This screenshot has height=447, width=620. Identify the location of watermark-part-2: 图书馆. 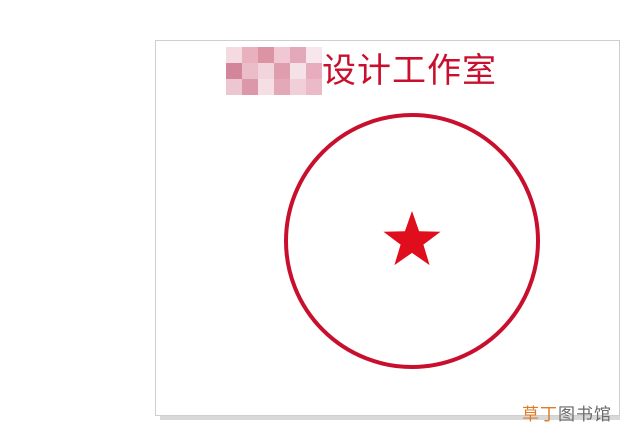
(585, 415).